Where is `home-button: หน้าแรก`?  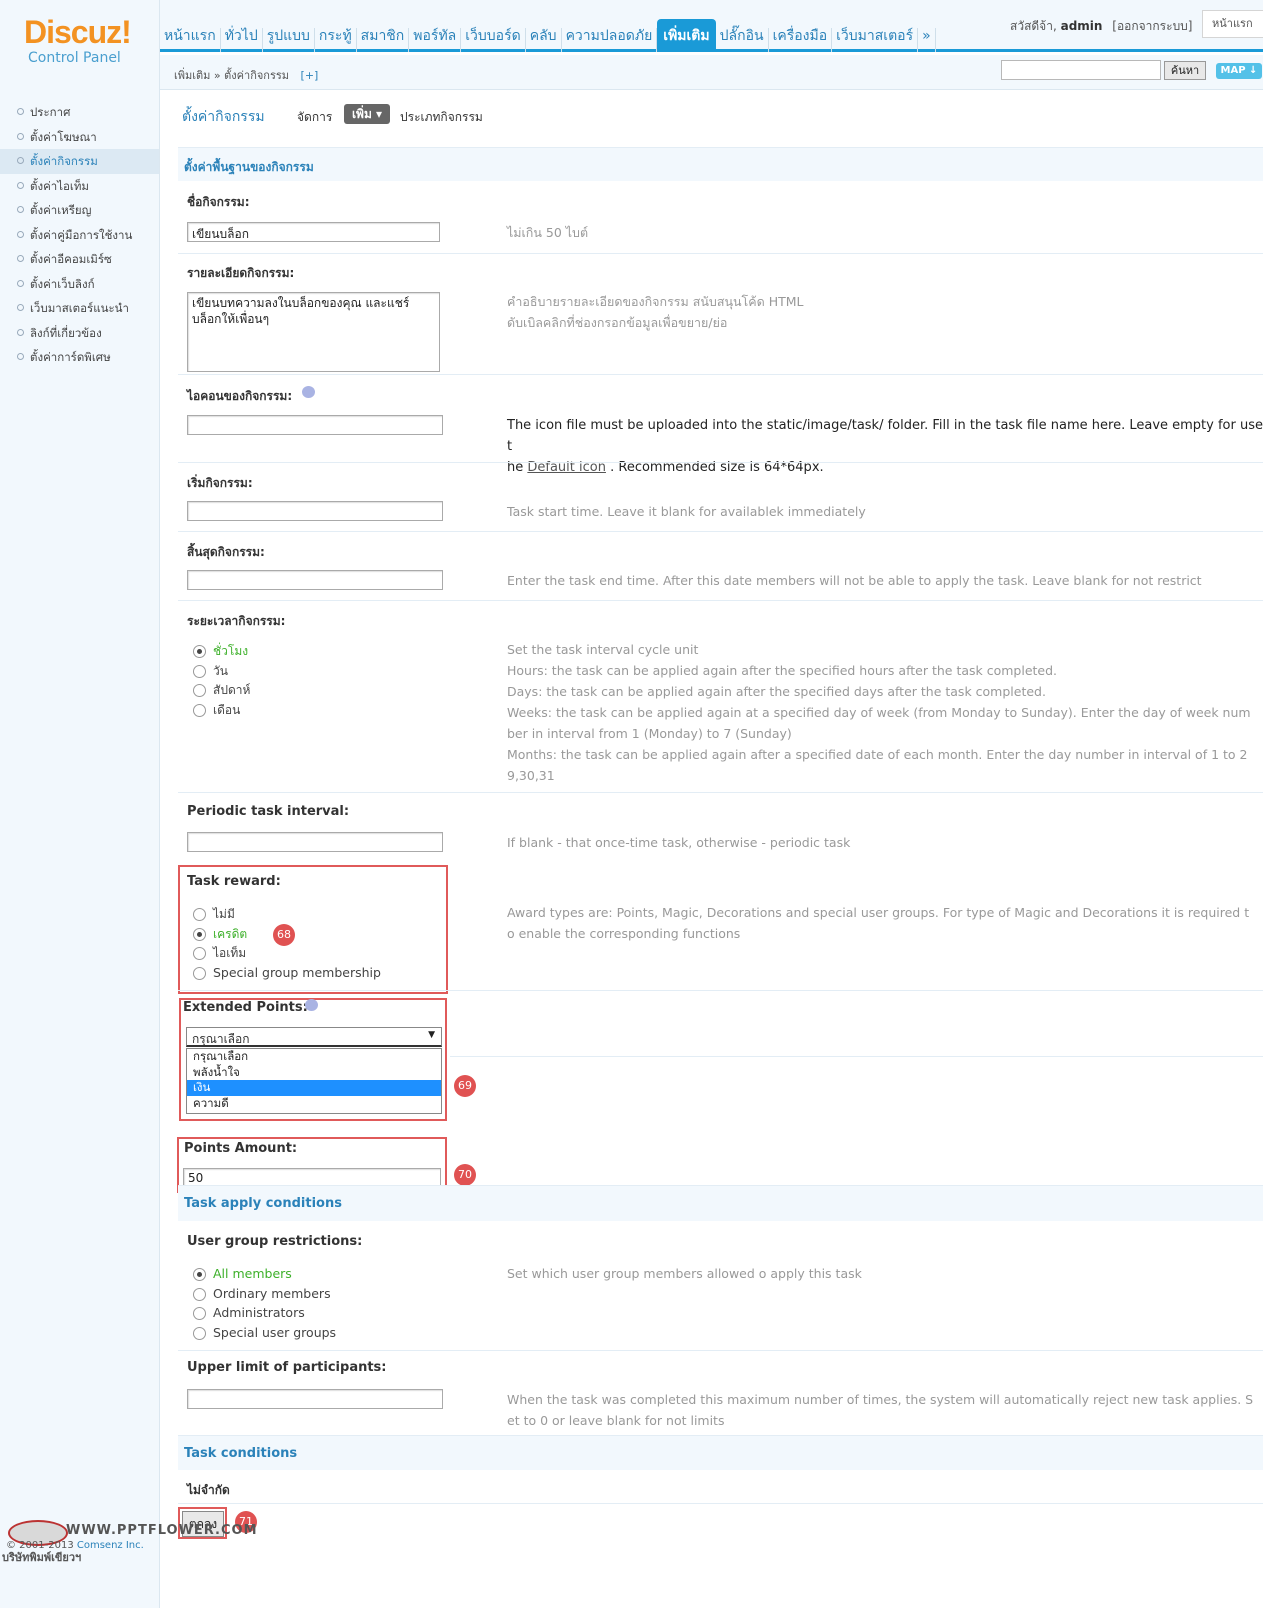 home-button: หน้าแรก is located at coordinates (1232, 24).